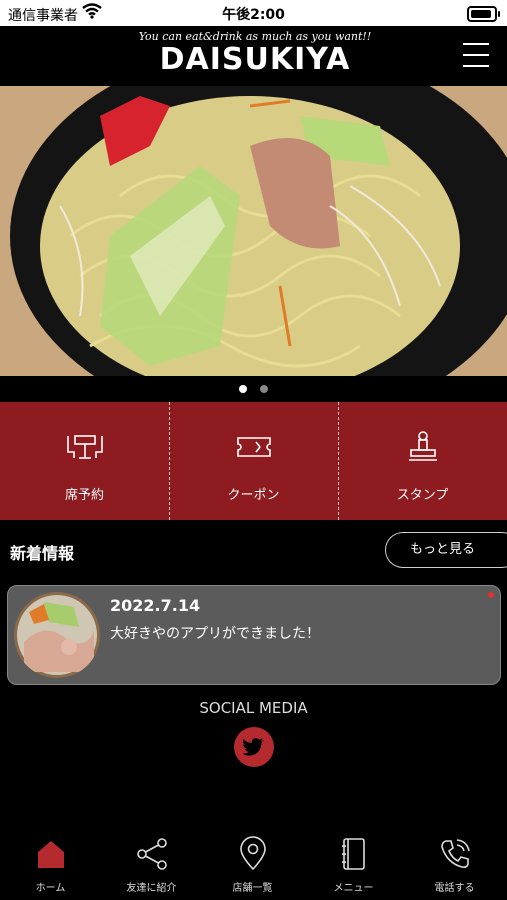  Describe the element at coordinates (243, 389) in the screenshot. I see `slider-dot-active` at that location.